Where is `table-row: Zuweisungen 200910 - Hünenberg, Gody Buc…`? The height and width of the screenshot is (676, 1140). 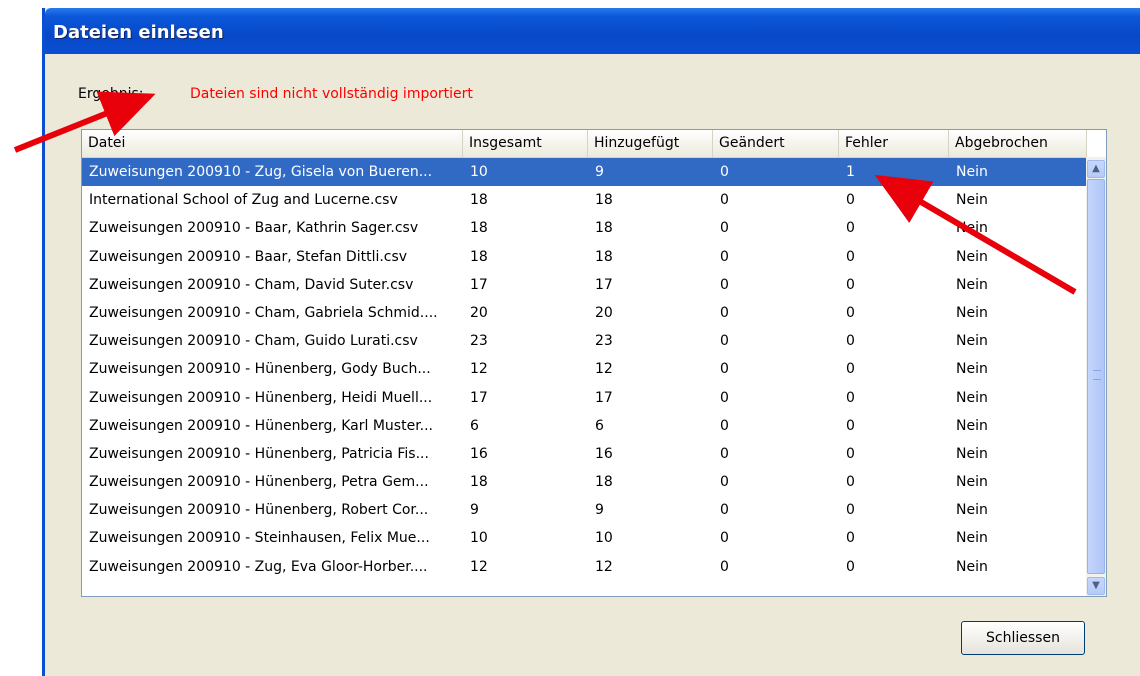 table-row: Zuweisungen 200910 - Hünenberg, Gody Buc… is located at coordinates (584, 369).